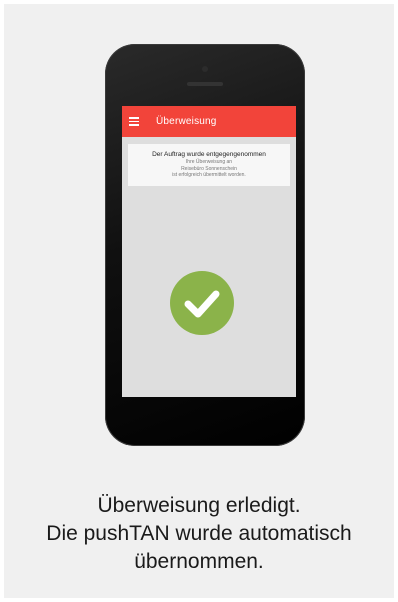 The height and width of the screenshot is (602, 398). I want to click on app-bar: Überweisung, so click(209, 121).